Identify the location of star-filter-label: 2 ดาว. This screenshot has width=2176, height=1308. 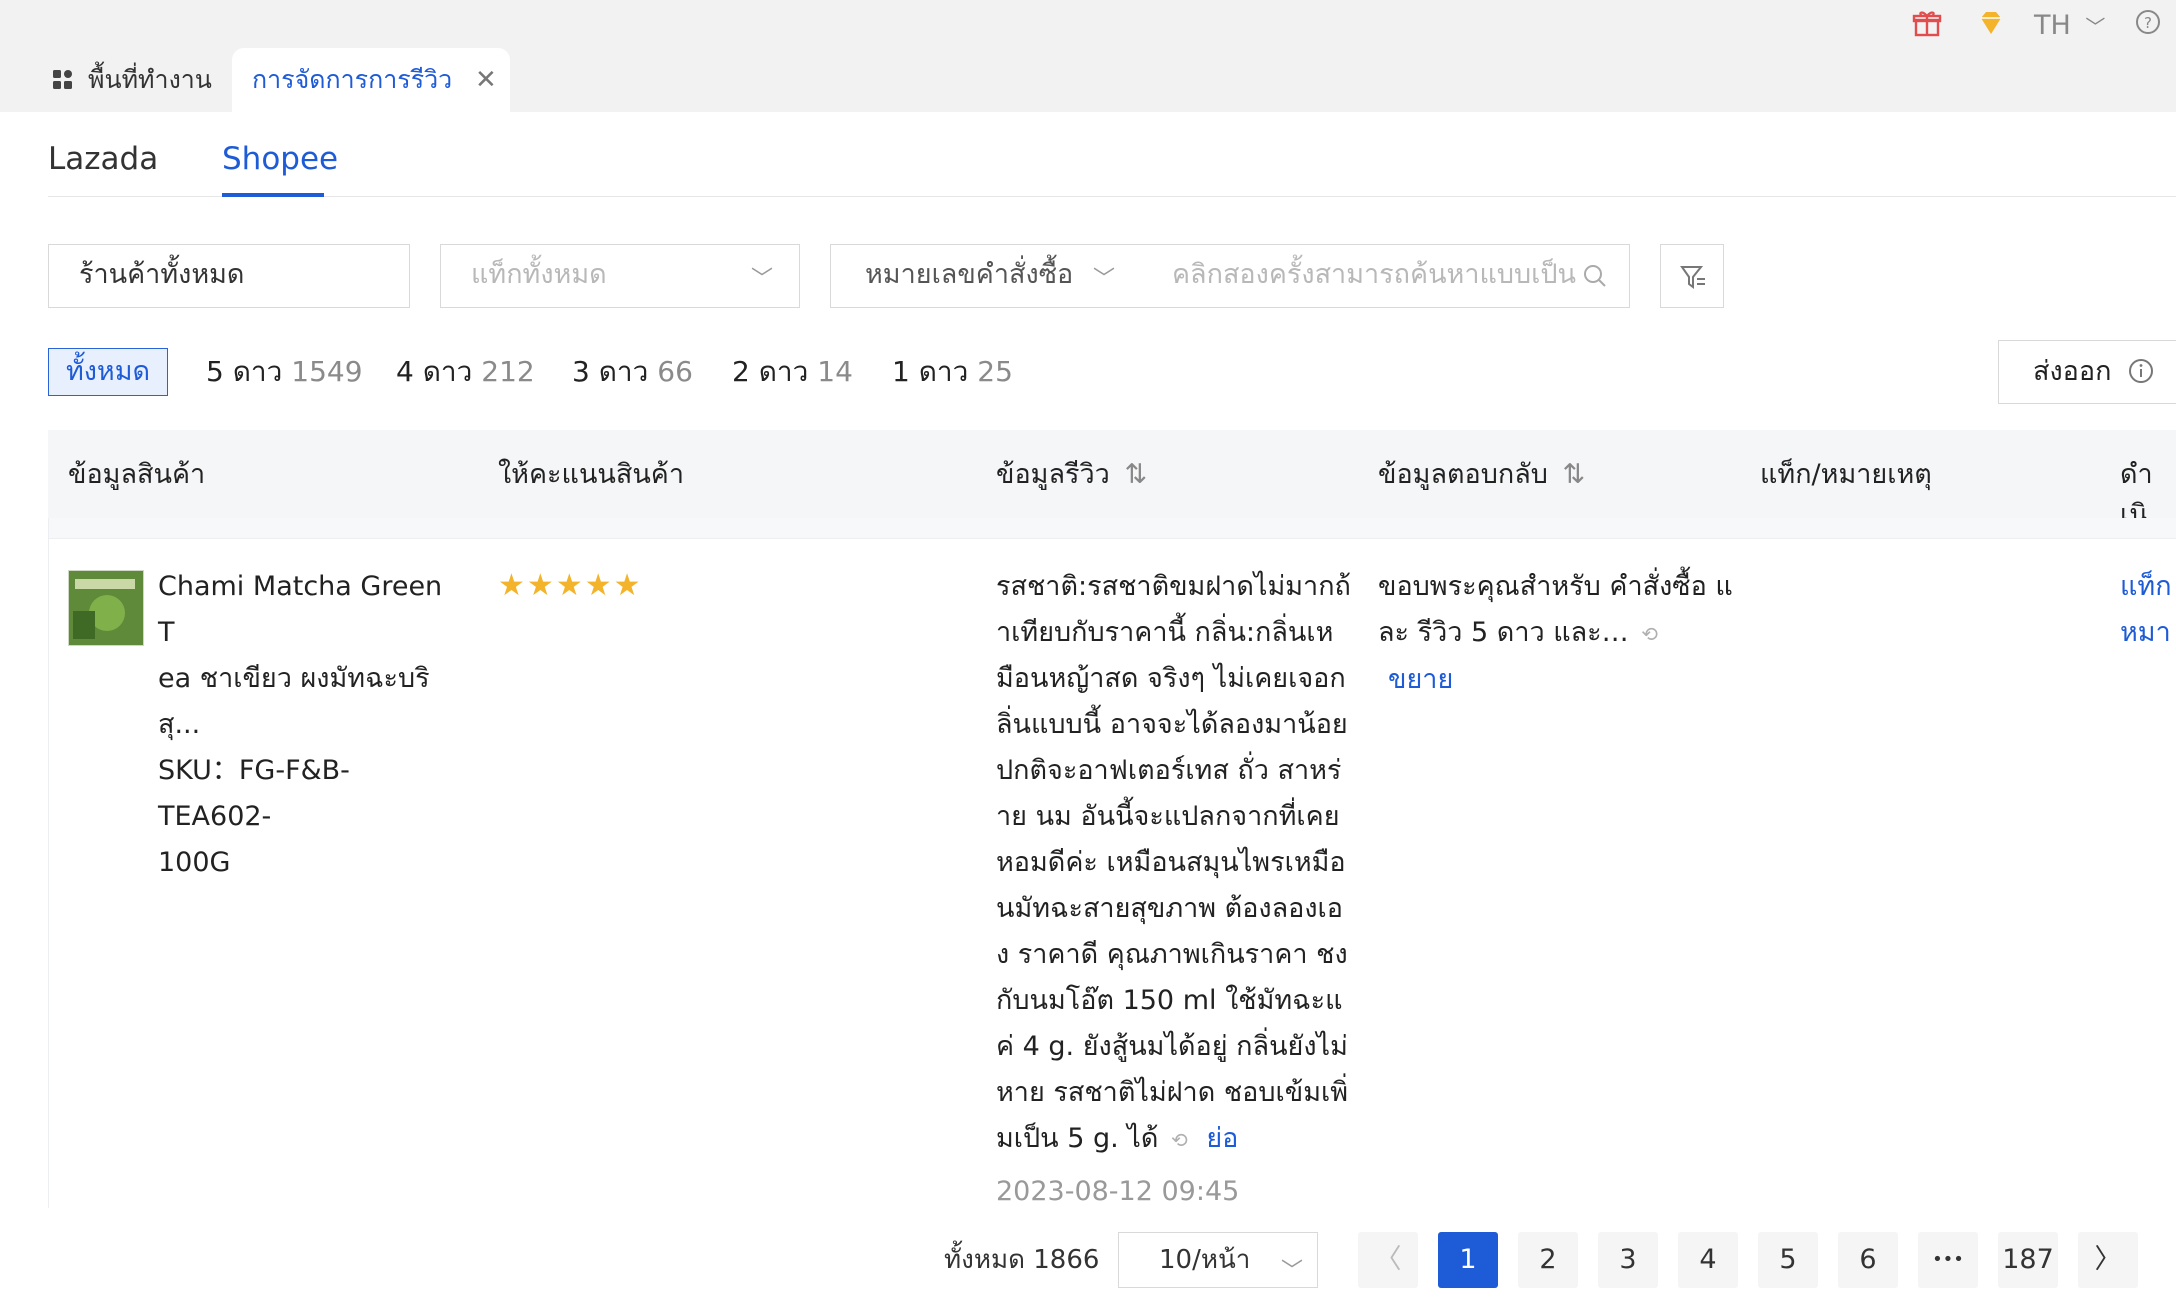
(770, 371).